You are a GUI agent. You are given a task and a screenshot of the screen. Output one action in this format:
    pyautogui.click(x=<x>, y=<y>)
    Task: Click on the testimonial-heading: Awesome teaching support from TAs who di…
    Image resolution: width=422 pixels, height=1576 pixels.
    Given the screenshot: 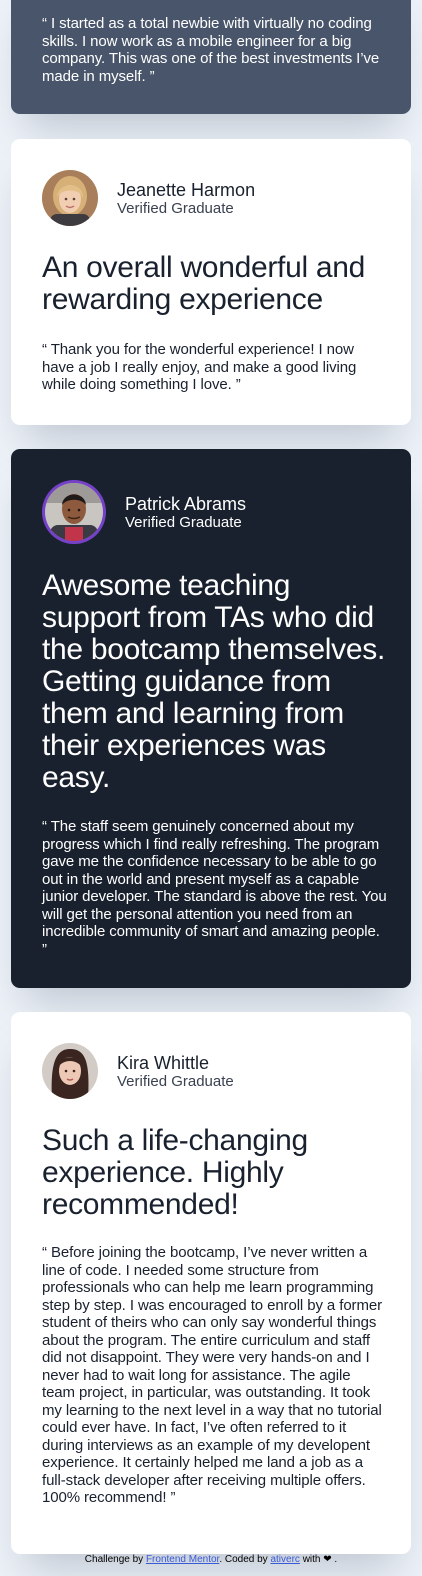 What is the action you would take?
    pyautogui.click(x=213, y=681)
    